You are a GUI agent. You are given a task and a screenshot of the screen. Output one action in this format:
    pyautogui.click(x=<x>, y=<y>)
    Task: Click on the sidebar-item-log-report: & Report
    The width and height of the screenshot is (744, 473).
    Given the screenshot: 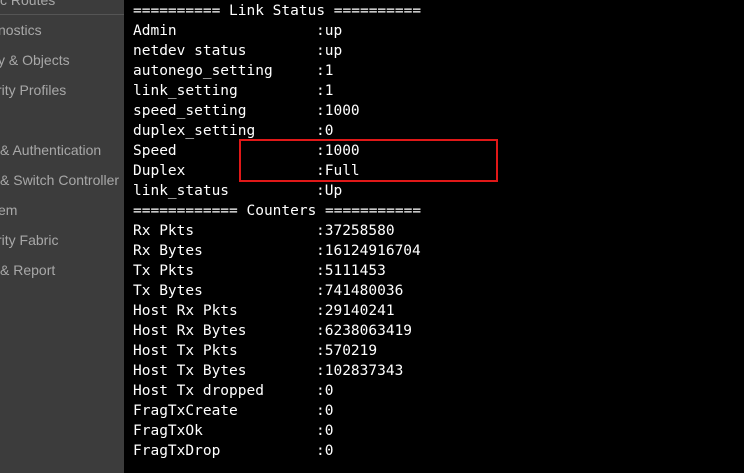 What is the action you would take?
    pyautogui.click(x=27, y=270)
    